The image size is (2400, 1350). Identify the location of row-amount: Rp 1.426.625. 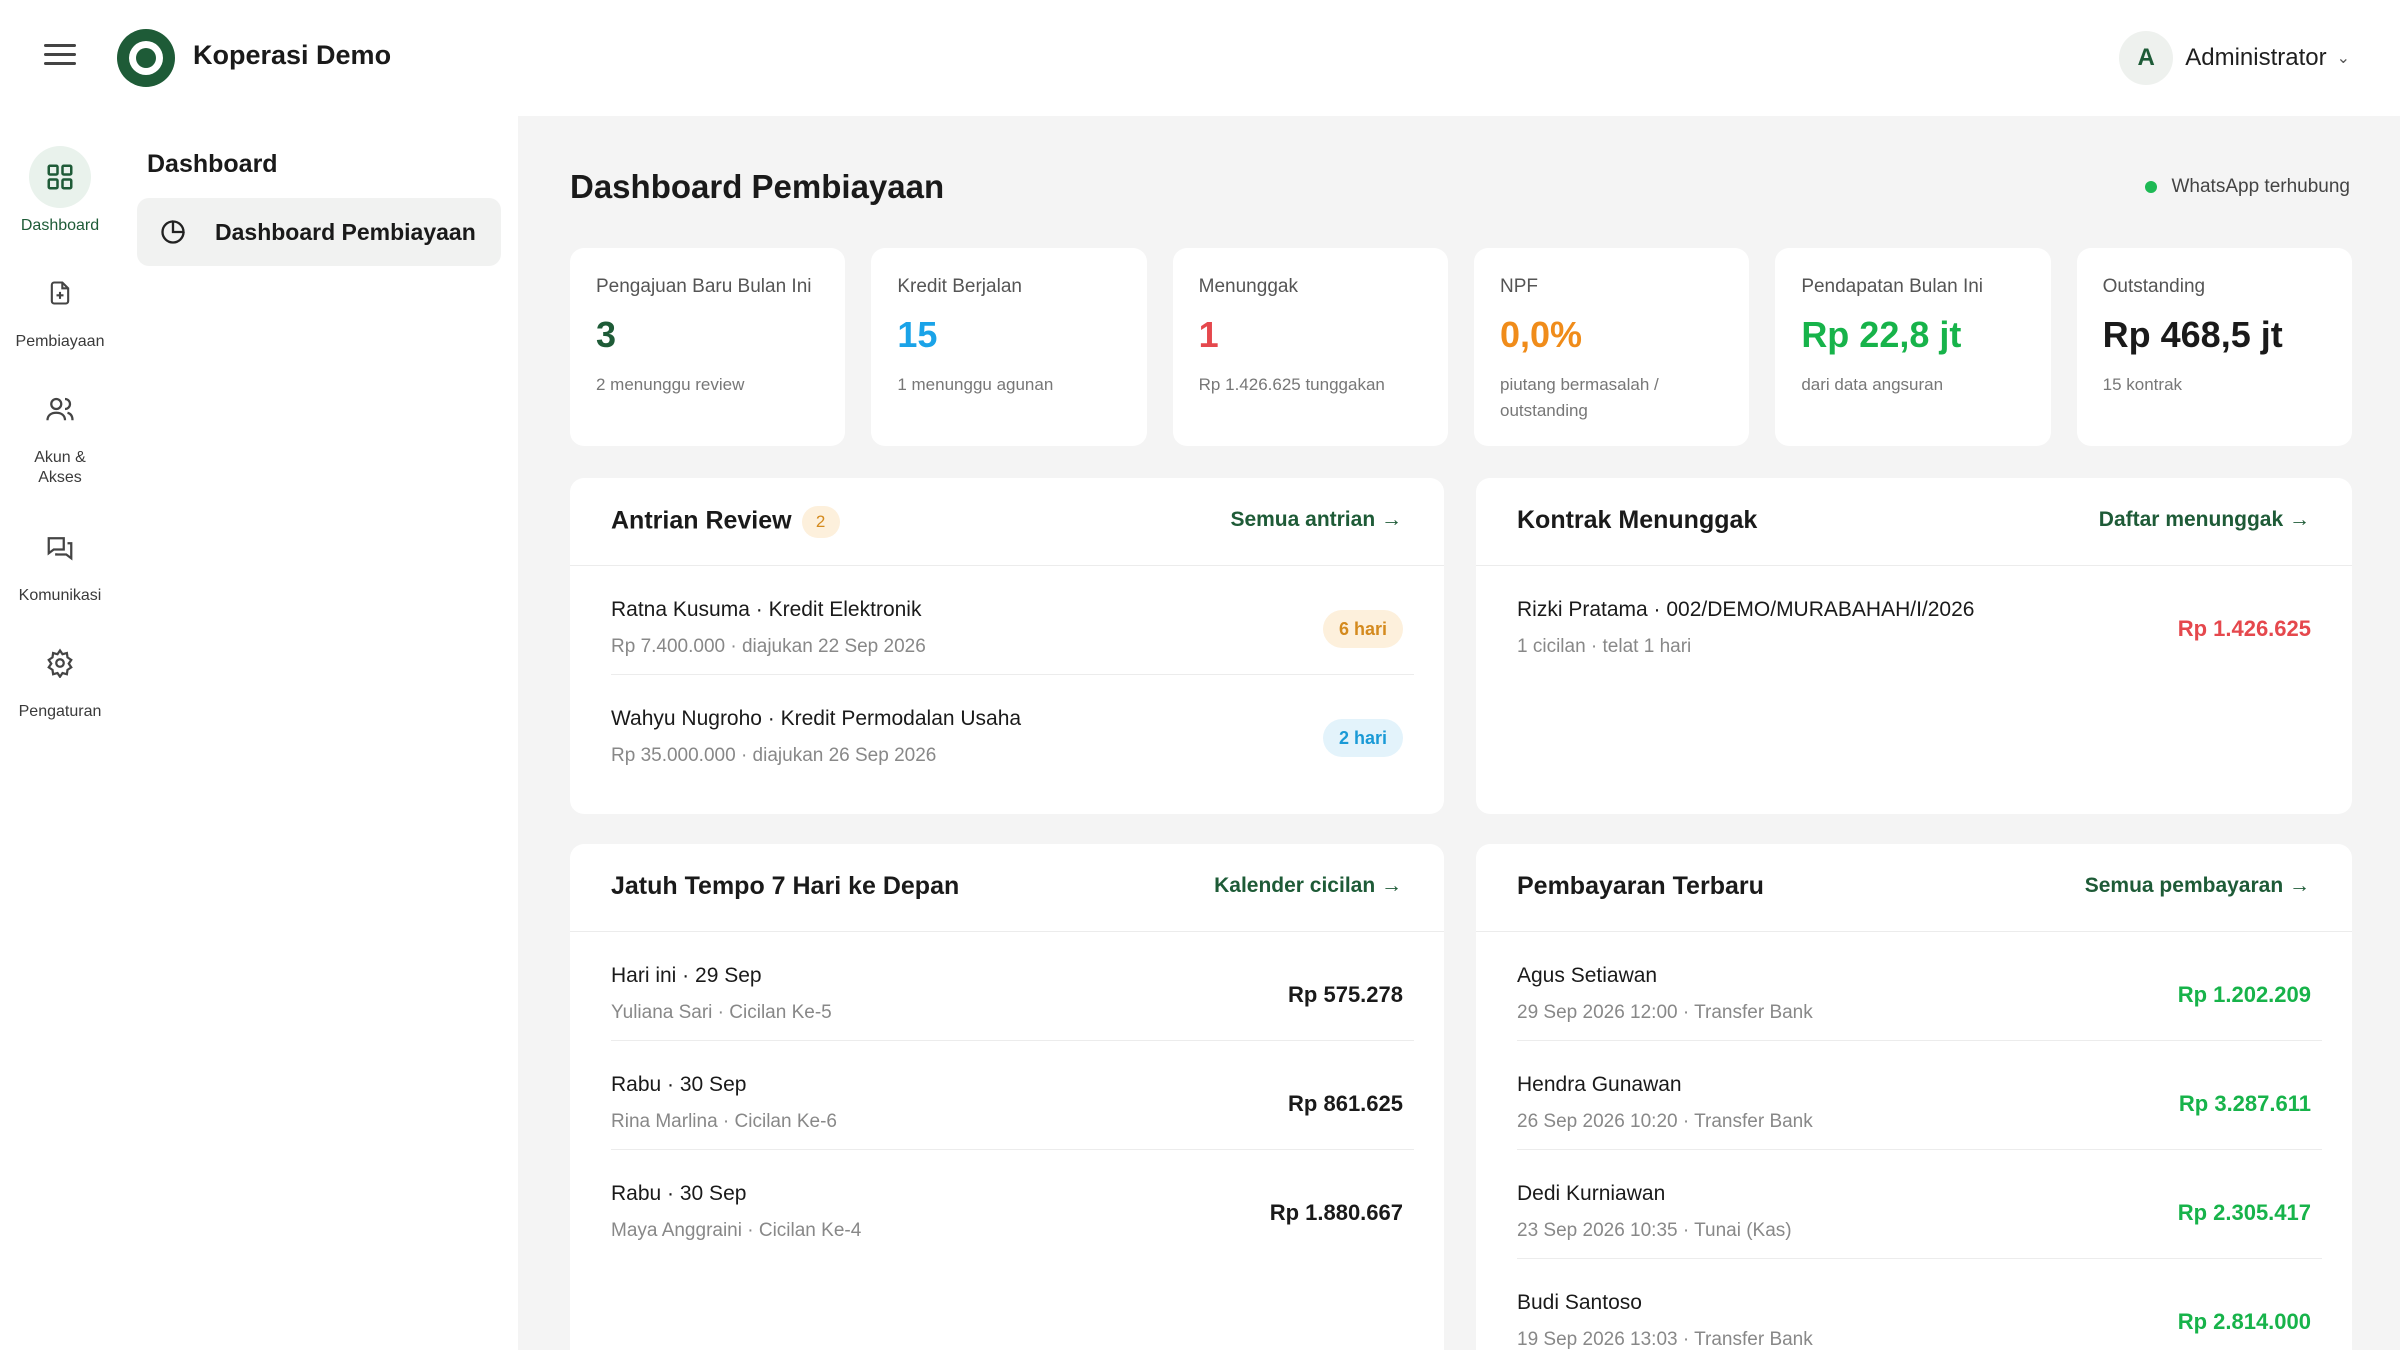
(2244, 628).